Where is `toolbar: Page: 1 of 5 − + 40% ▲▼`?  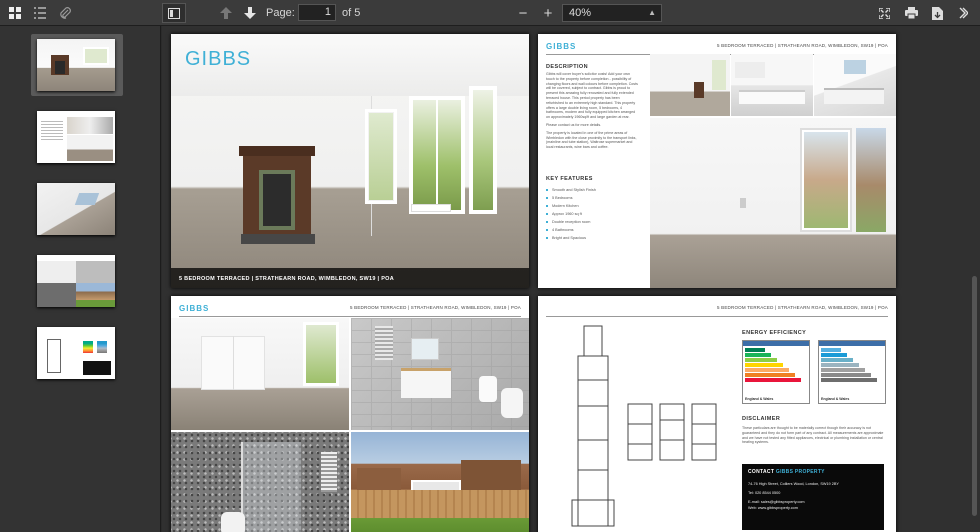 toolbar: Page: 1 of 5 − + 40% ▲▼ is located at coordinates (490, 16).